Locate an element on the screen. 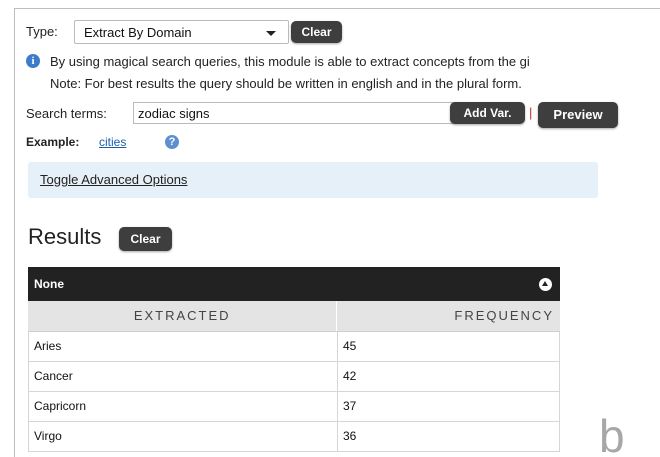 This screenshot has height=457, width=660. cell-frequency: 45 is located at coordinates (449, 346).